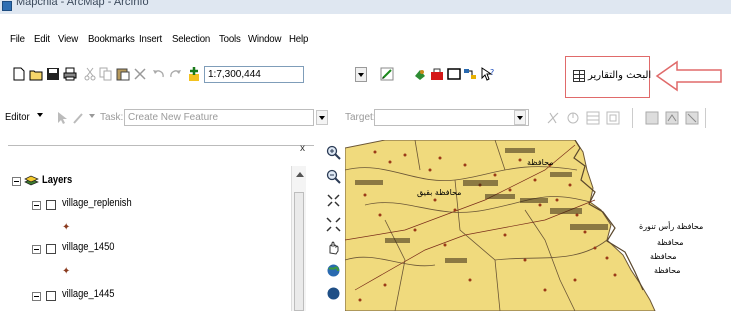 This screenshot has width=731, height=311. What do you see at coordinates (175, 74) in the screenshot?
I see `redo-icon` at bounding box center [175, 74].